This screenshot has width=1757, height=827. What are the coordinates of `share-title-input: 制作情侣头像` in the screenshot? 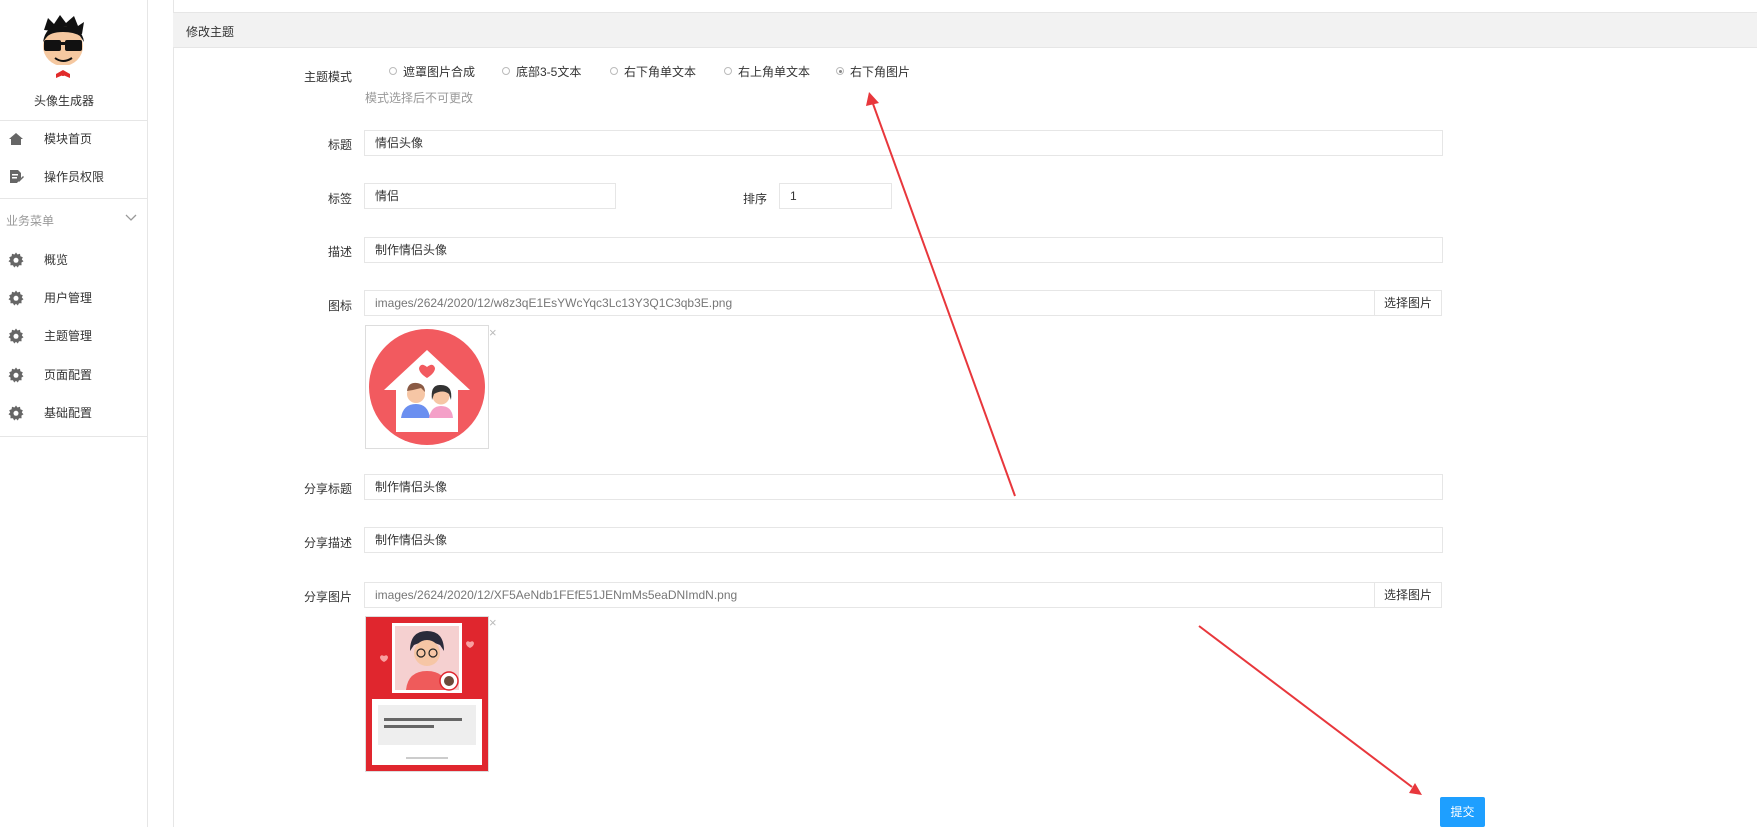 It's located at (903, 487).